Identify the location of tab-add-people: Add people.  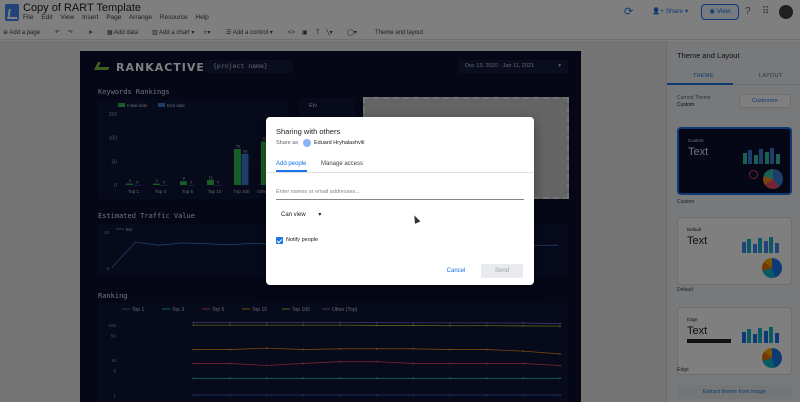
(291, 164).